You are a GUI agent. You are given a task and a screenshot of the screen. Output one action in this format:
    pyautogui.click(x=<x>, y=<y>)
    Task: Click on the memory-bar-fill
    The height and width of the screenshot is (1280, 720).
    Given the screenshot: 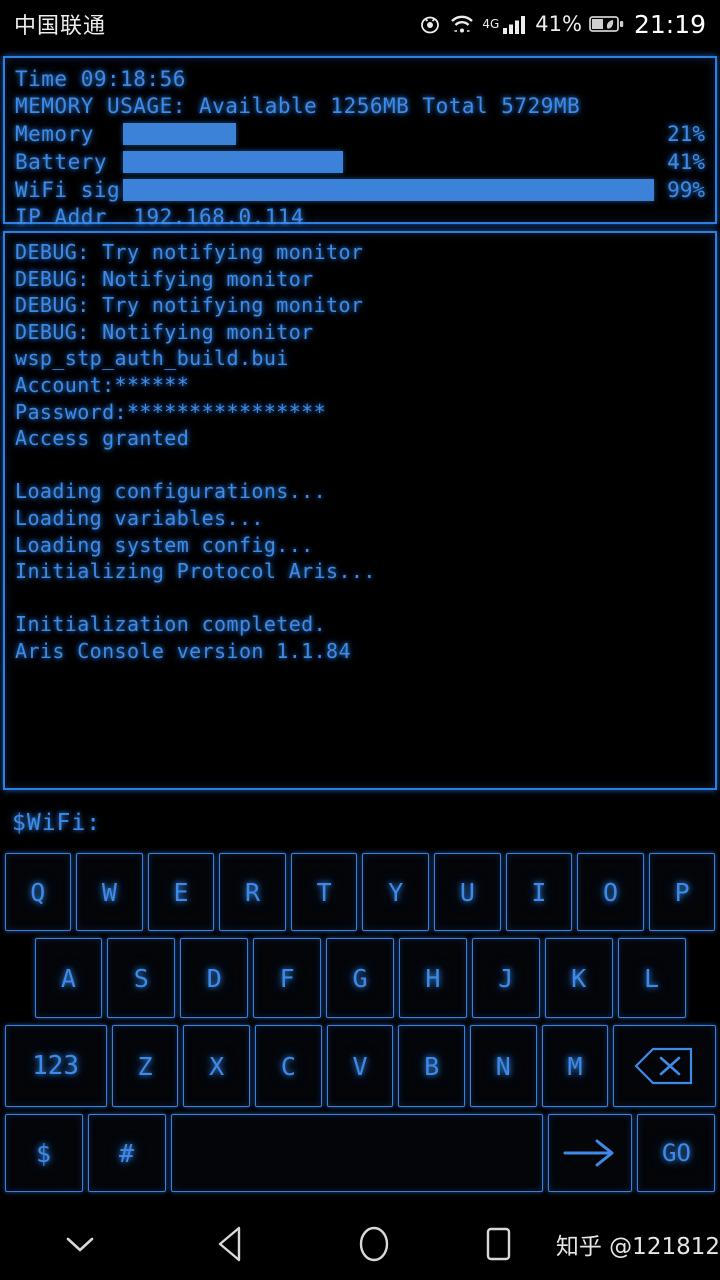 What is the action you would take?
    pyautogui.click(x=179, y=134)
    